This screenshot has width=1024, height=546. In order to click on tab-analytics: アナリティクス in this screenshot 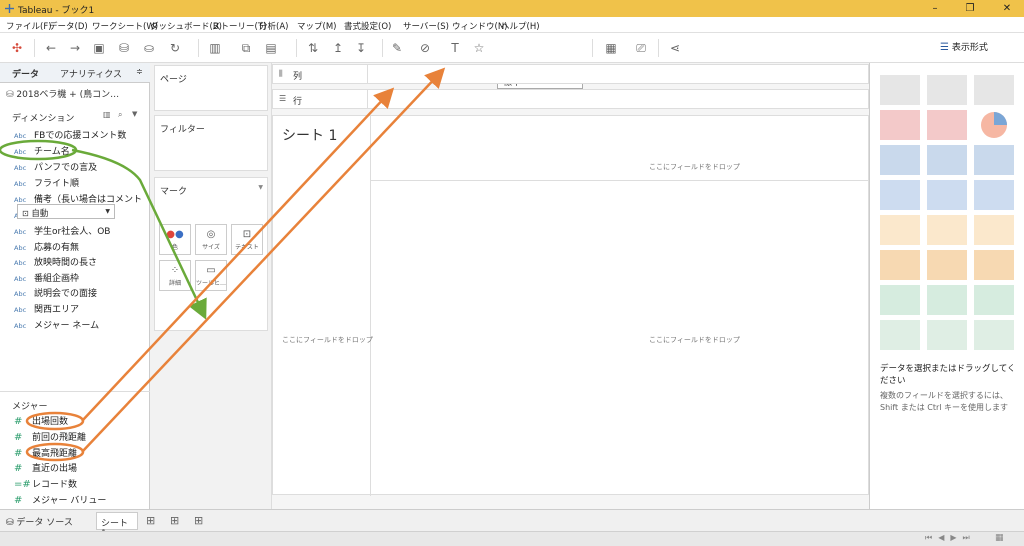, I will do `click(91, 73)`.